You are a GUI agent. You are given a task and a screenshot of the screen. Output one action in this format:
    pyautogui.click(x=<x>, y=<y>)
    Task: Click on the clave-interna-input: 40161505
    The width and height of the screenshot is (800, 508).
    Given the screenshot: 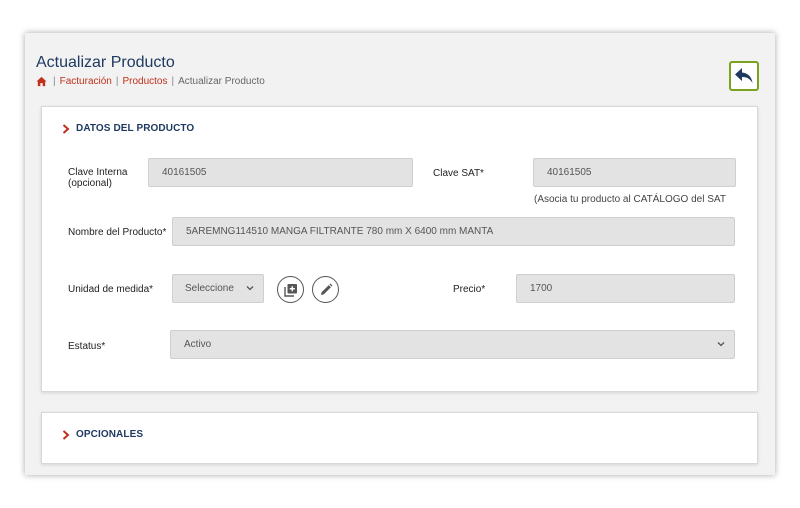 What is the action you would take?
    pyautogui.click(x=280, y=172)
    